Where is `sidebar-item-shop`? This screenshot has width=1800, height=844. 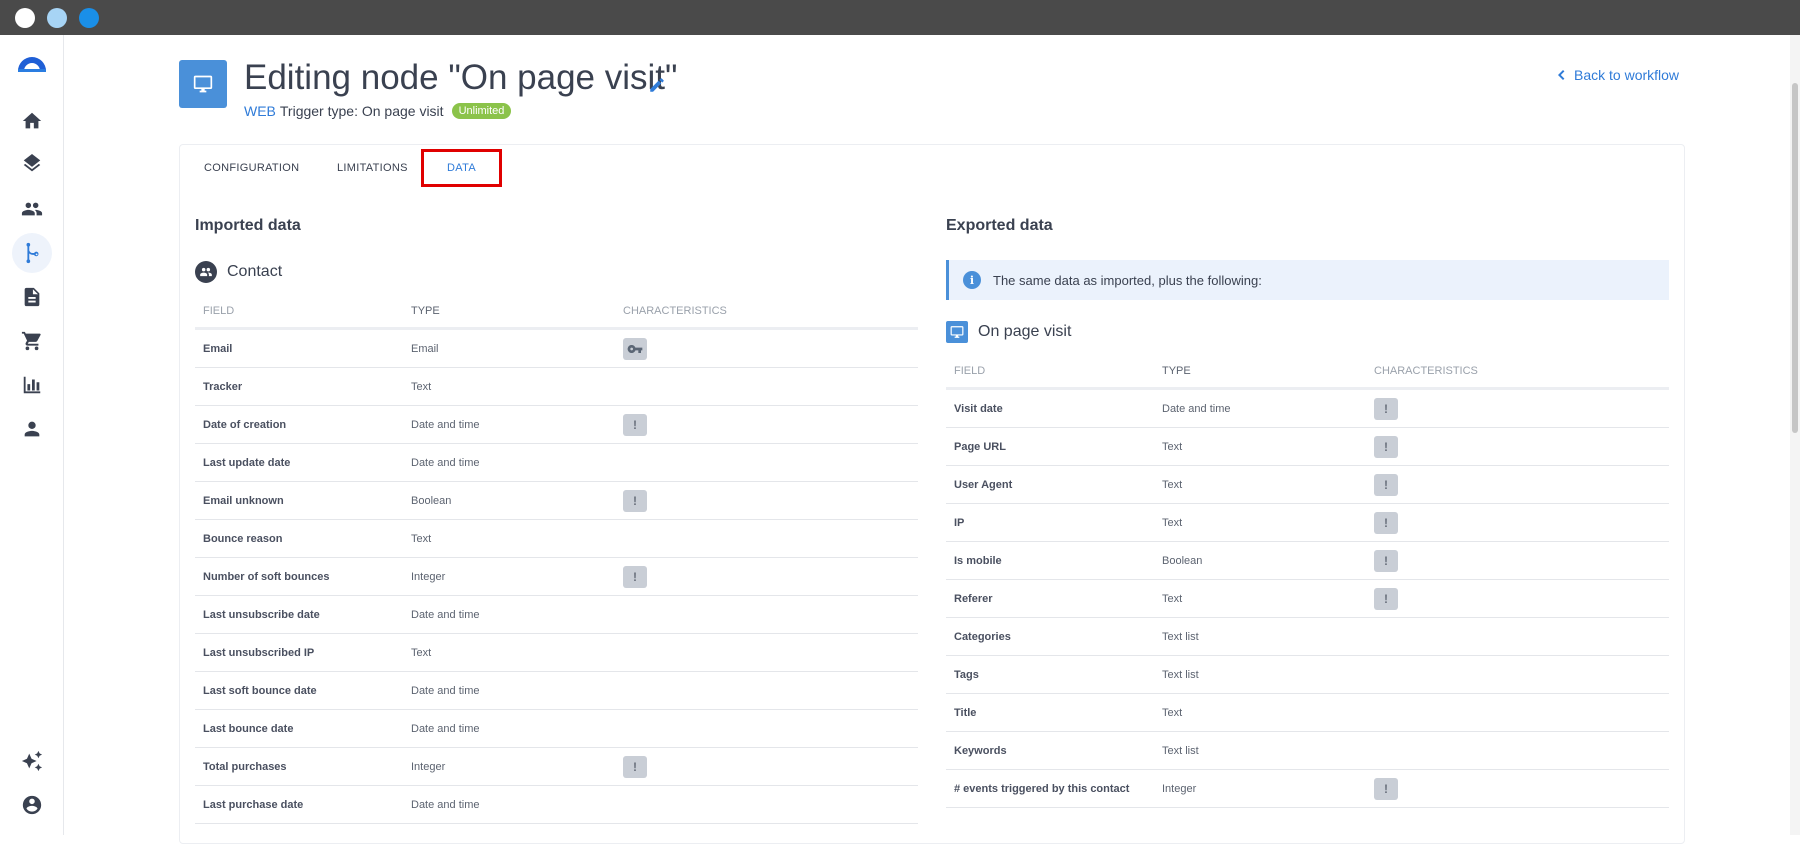
sidebar-item-shop is located at coordinates (32, 341).